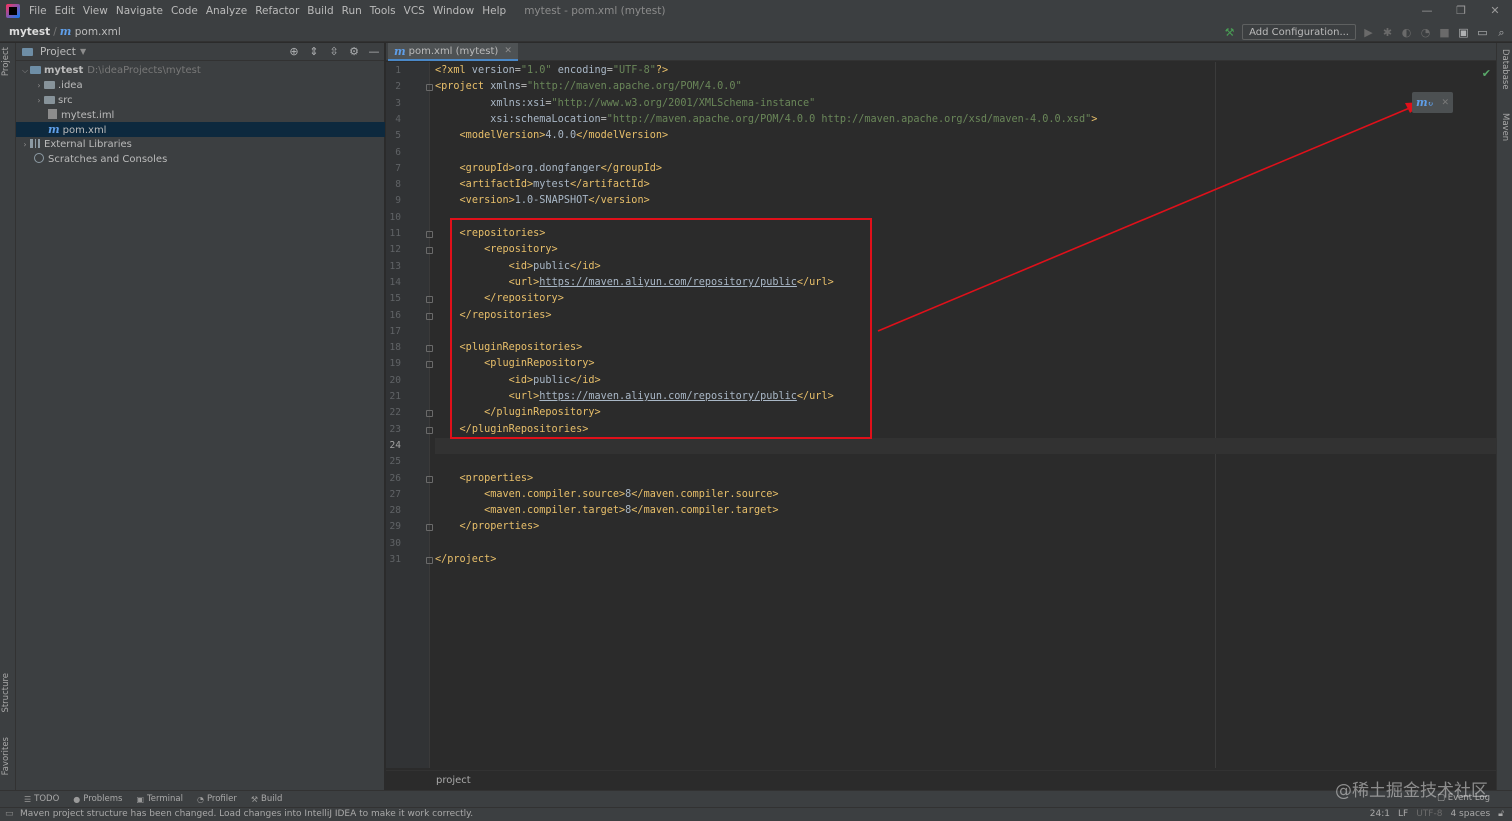  What do you see at coordinates (267, 799) in the screenshot?
I see `build-tool-tab: ⚒ Build` at bounding box center [267, 799].